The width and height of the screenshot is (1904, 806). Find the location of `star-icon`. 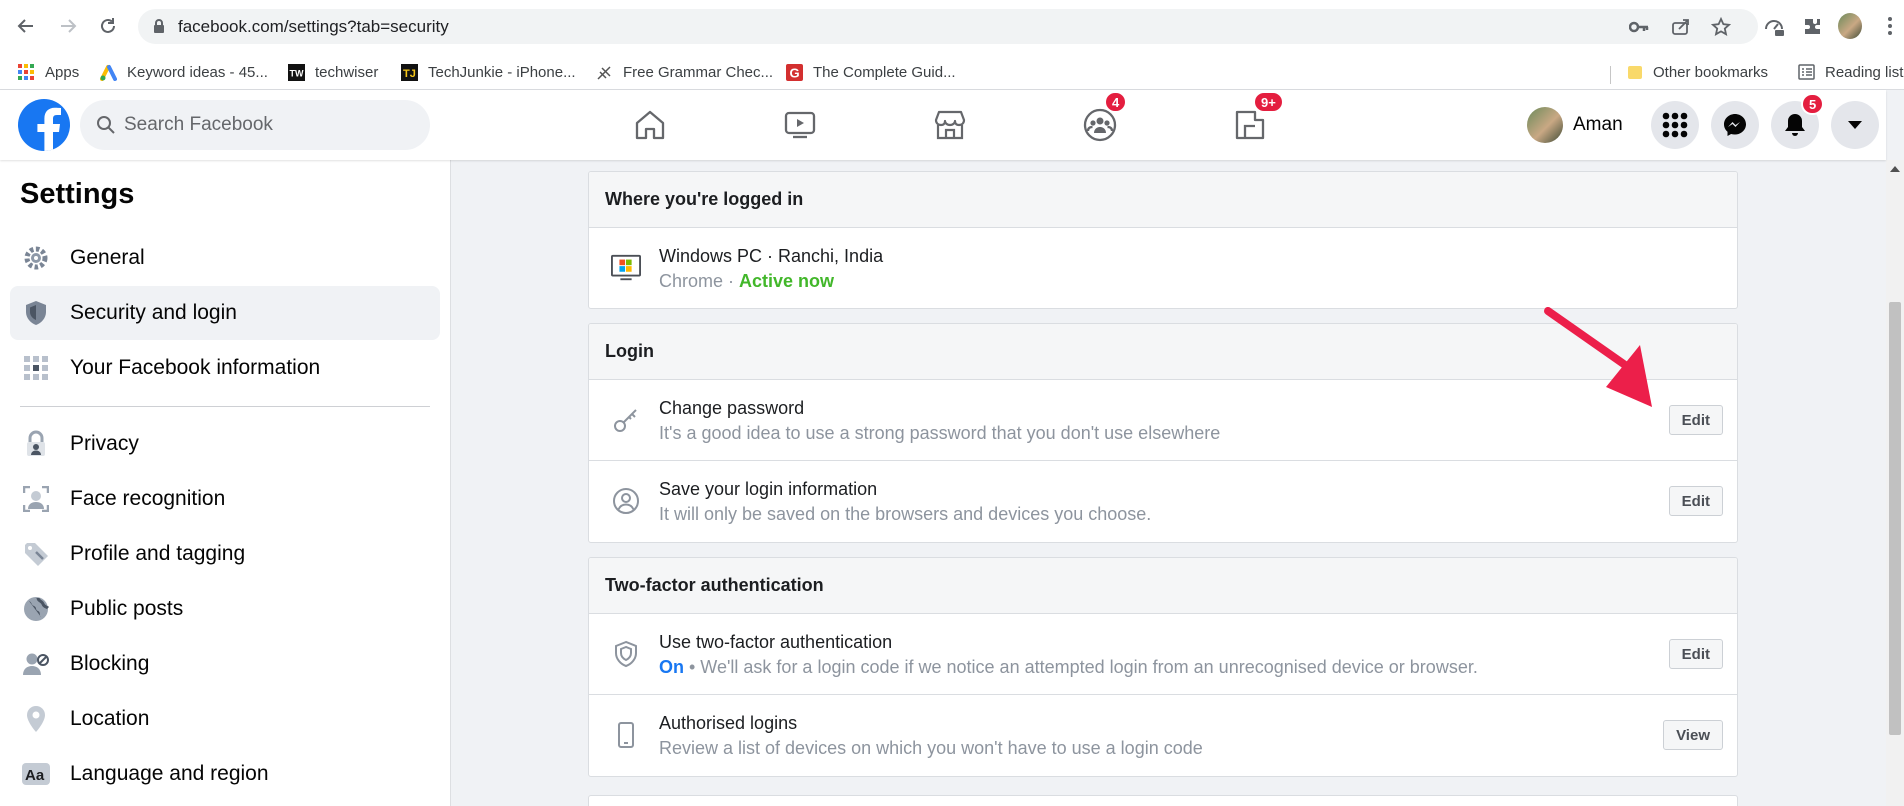

star-icon is located at coordinates (1721, 27).